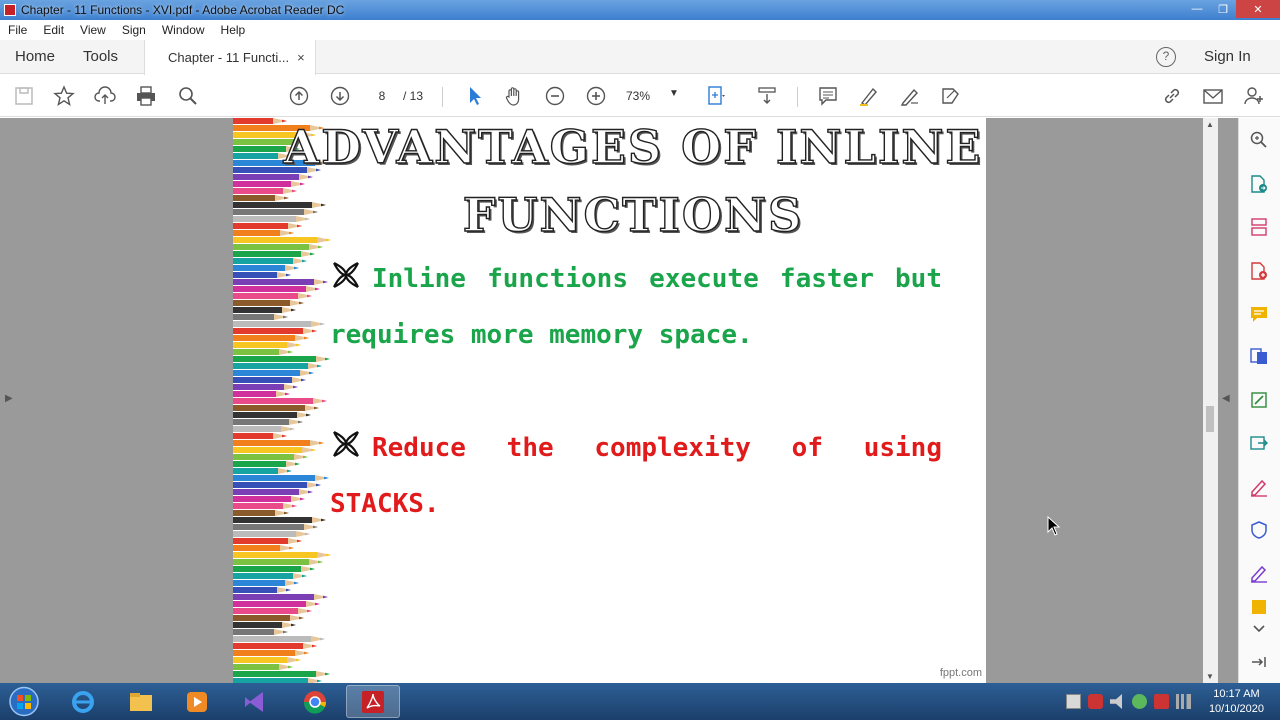 This screenshot has height=720, width=1280. Describe the element at coordinates (555, 96) in the screenshot. I see `zoom-out-icon` at that location.